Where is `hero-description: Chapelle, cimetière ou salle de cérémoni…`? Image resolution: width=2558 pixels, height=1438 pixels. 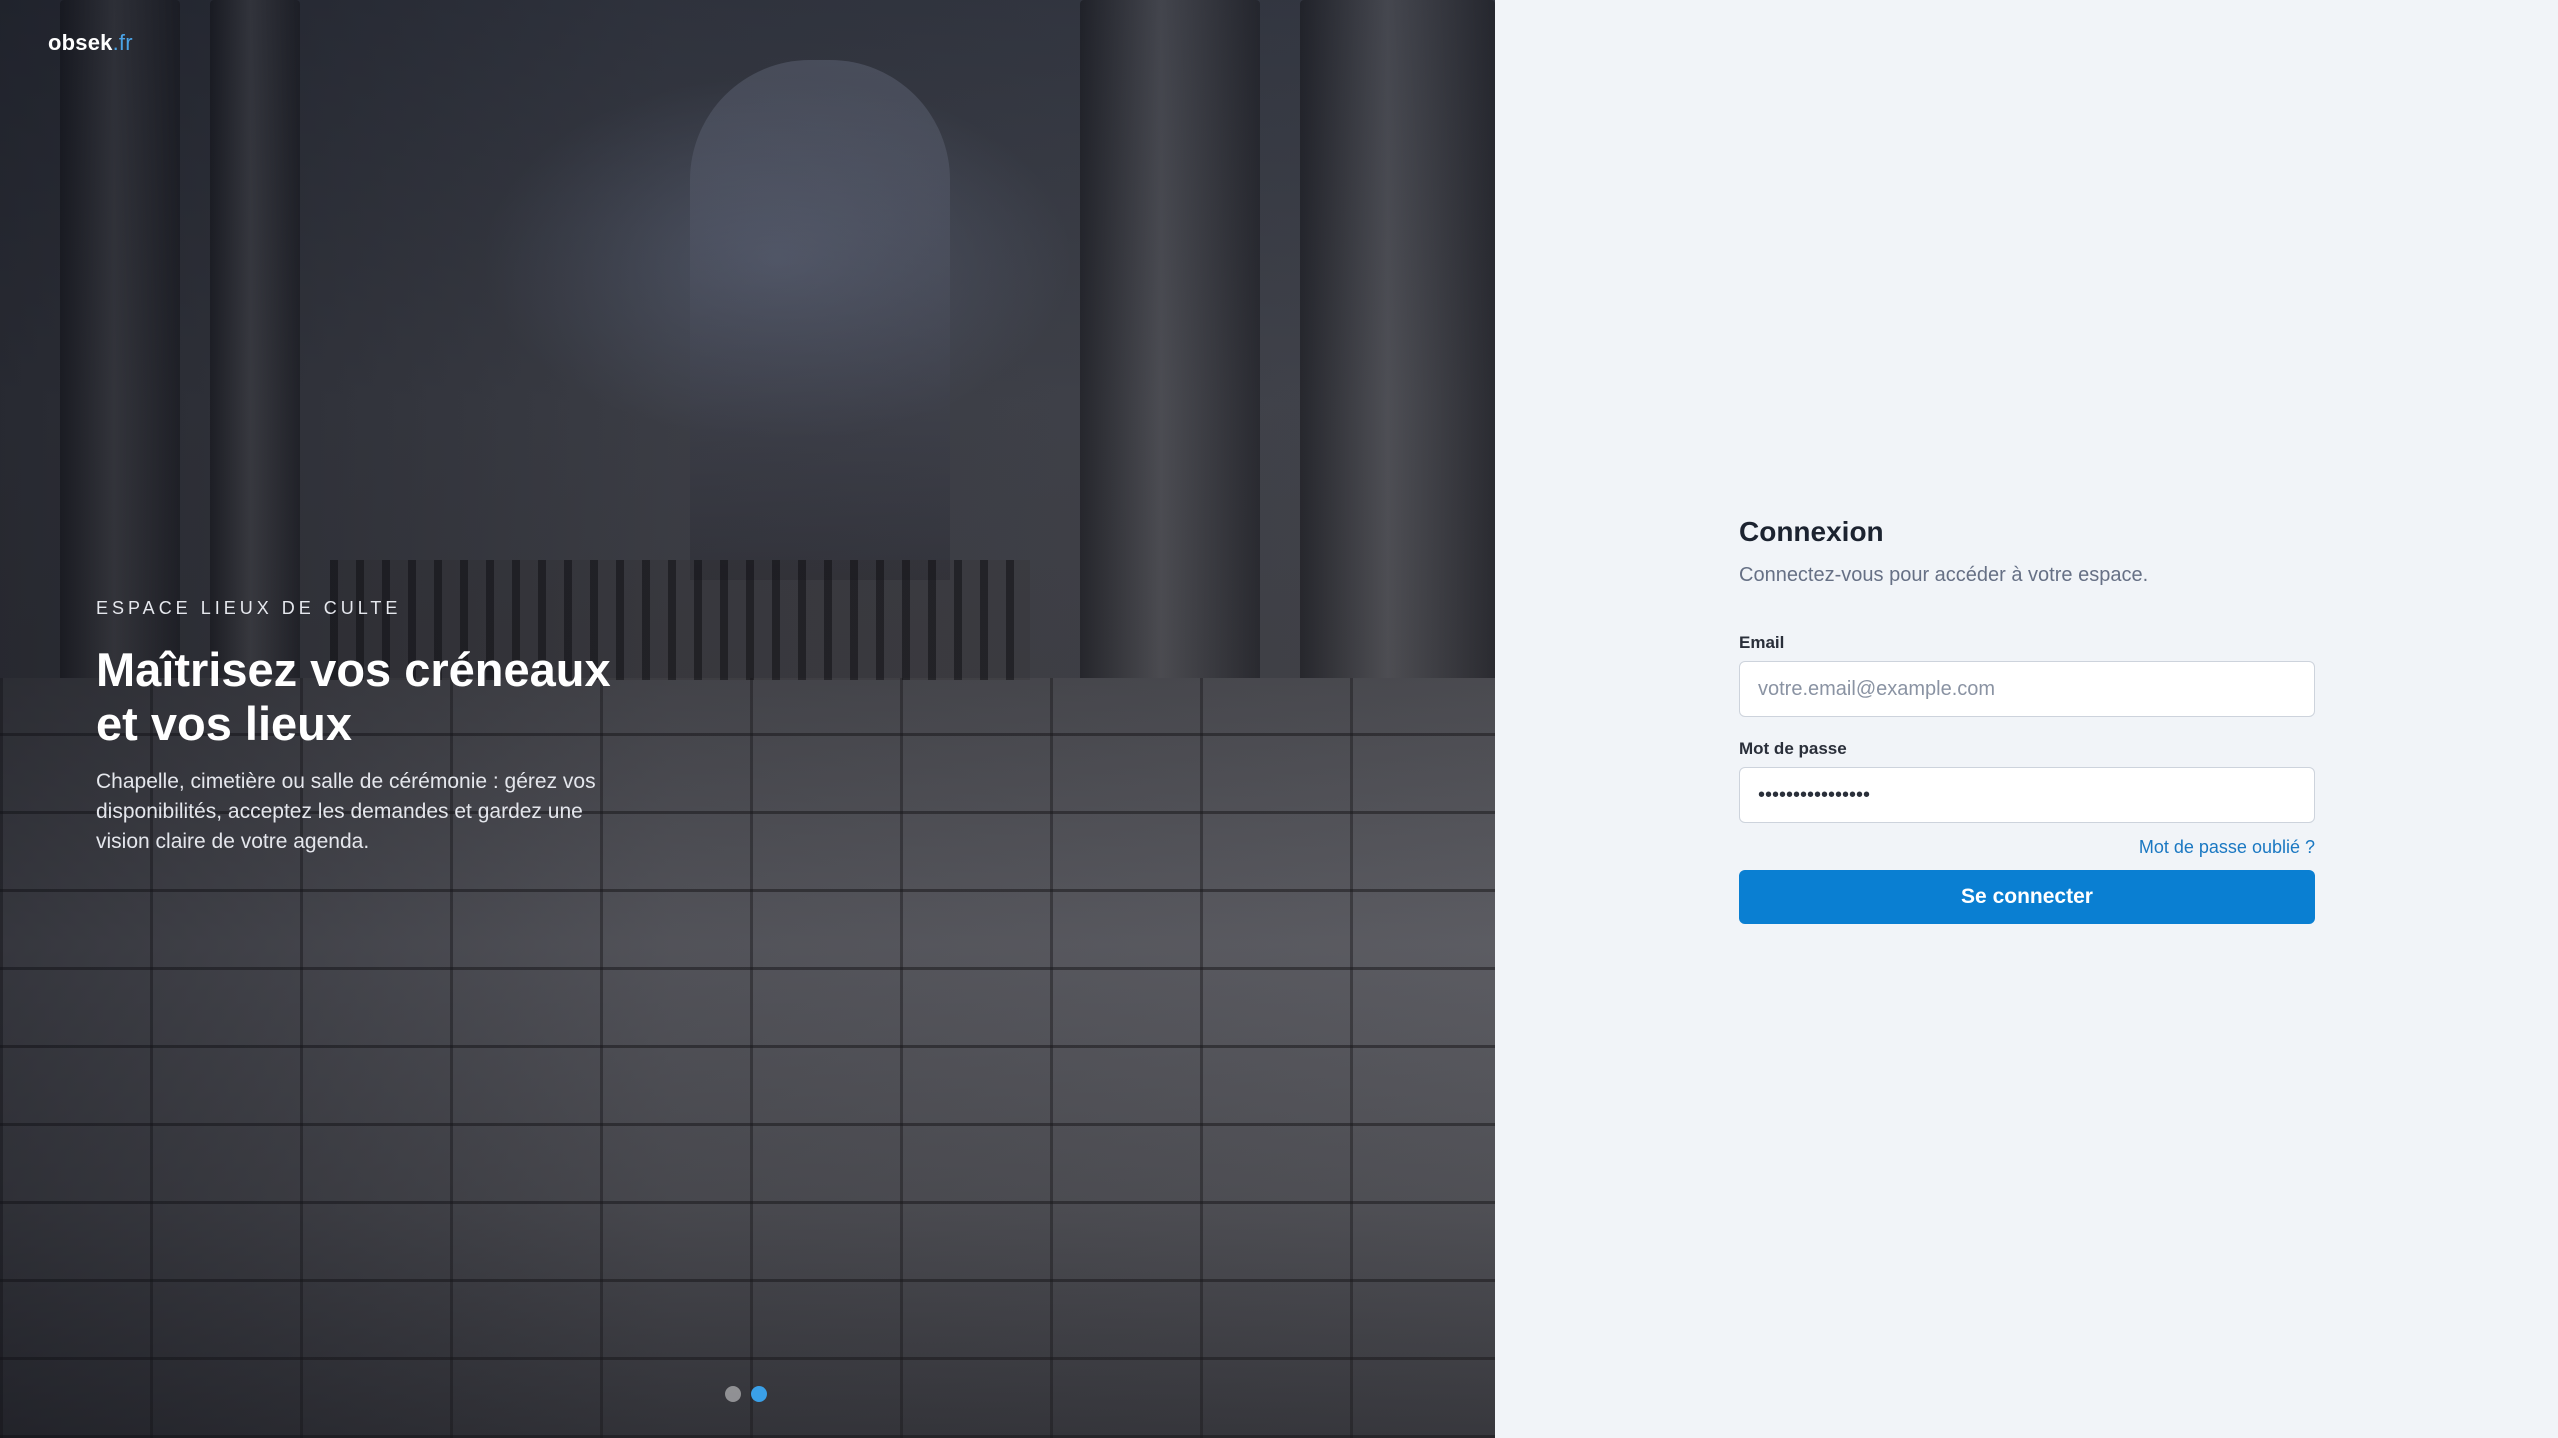
hero-description: Chapelle, cimetière ou salle de cérémoni… is located at coordinates (346, 811).